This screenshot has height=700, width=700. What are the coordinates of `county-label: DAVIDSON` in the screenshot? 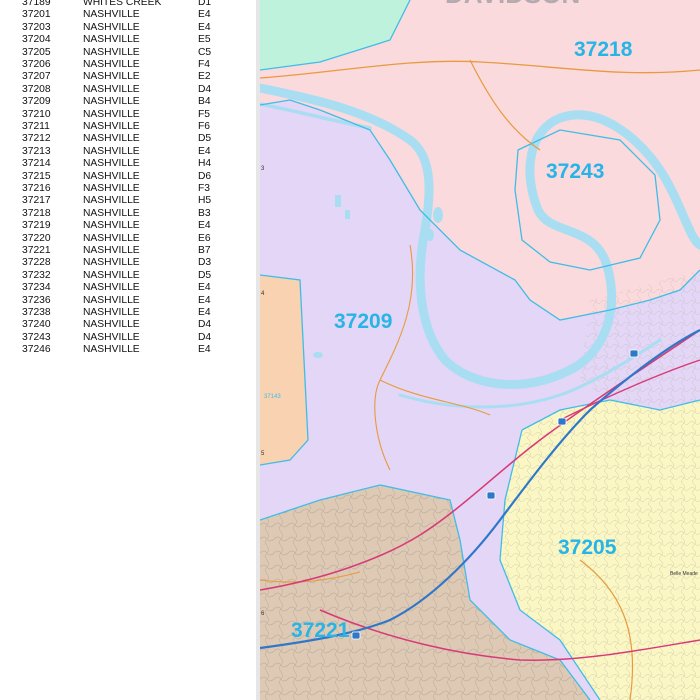 It's located at (512, 4).